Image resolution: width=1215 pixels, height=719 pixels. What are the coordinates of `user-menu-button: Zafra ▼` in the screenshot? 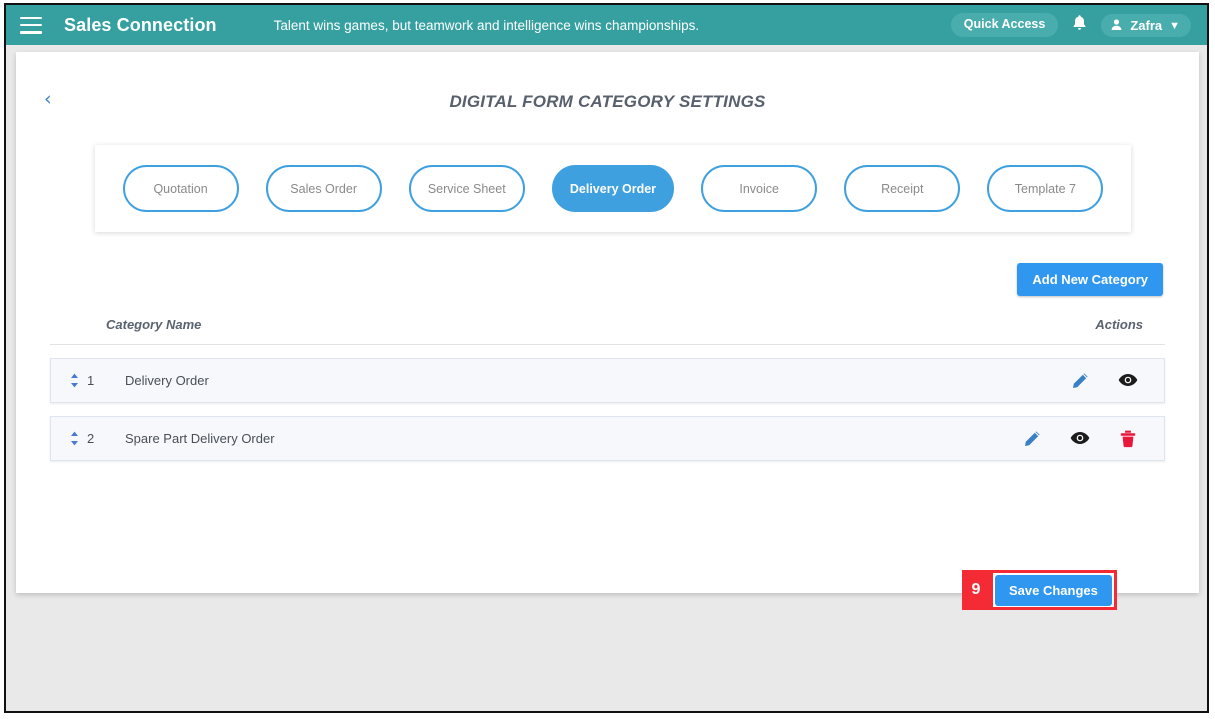 It's located at (1146, 25).